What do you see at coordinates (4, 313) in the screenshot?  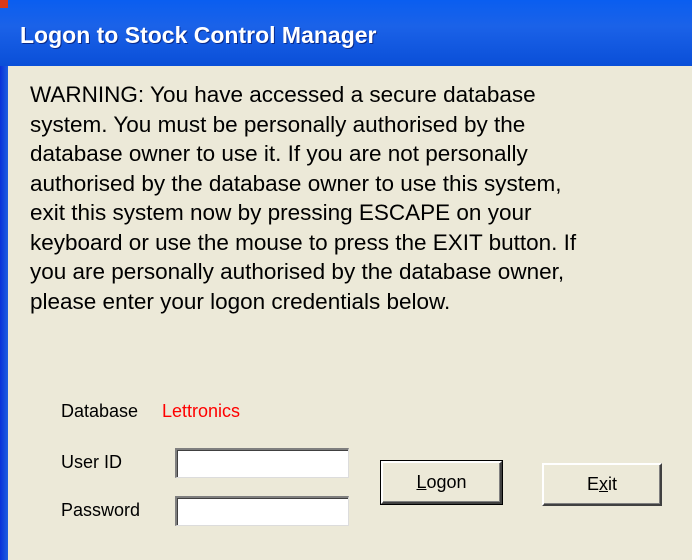 I see `window-frame-left` at bounding box center [4, 313].